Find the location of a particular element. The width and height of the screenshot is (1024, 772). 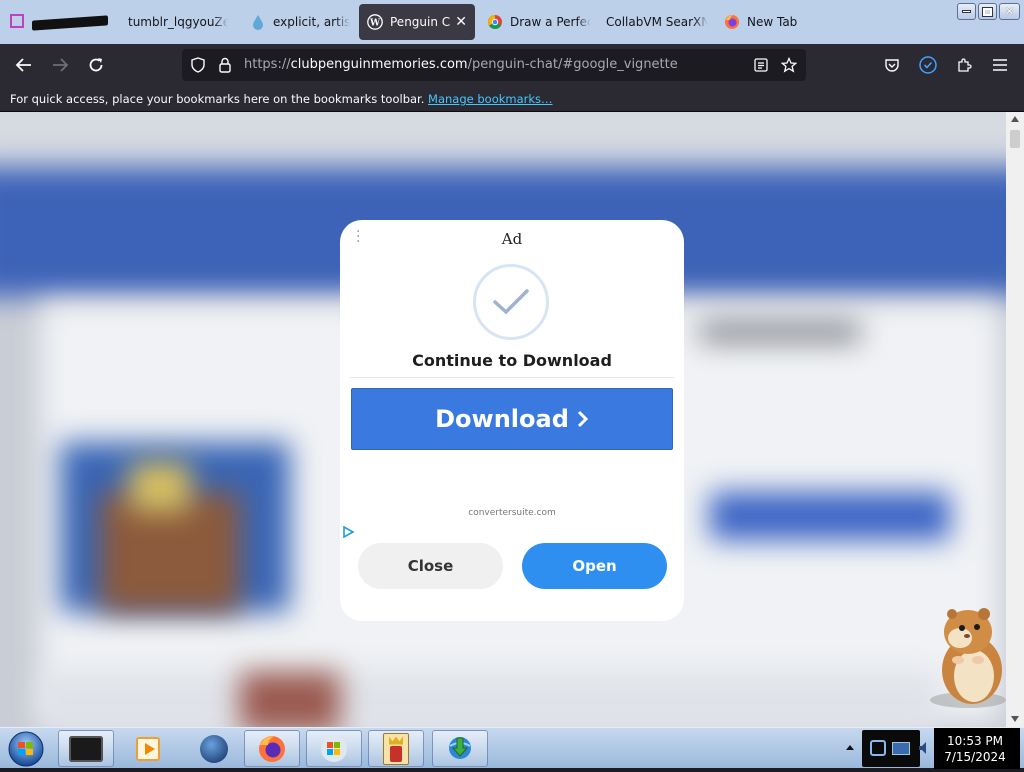

account-sync-button is located at coordinates (928, 65).